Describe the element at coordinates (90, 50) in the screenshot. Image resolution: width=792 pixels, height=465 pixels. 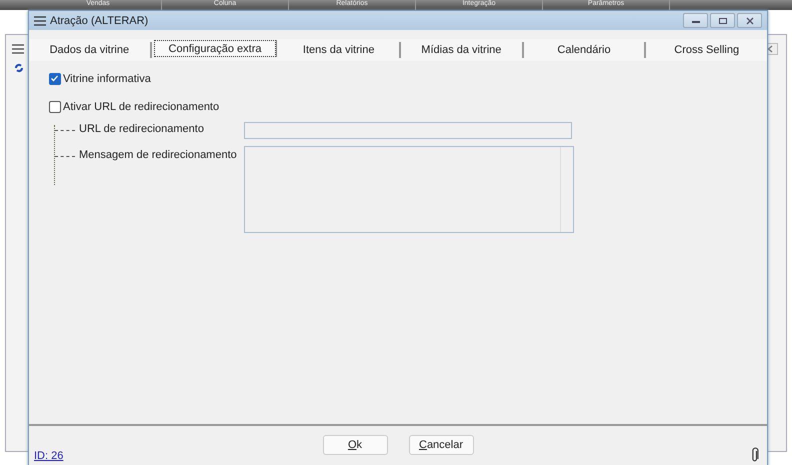
I see `tab: Dados da vitrine` at that location.